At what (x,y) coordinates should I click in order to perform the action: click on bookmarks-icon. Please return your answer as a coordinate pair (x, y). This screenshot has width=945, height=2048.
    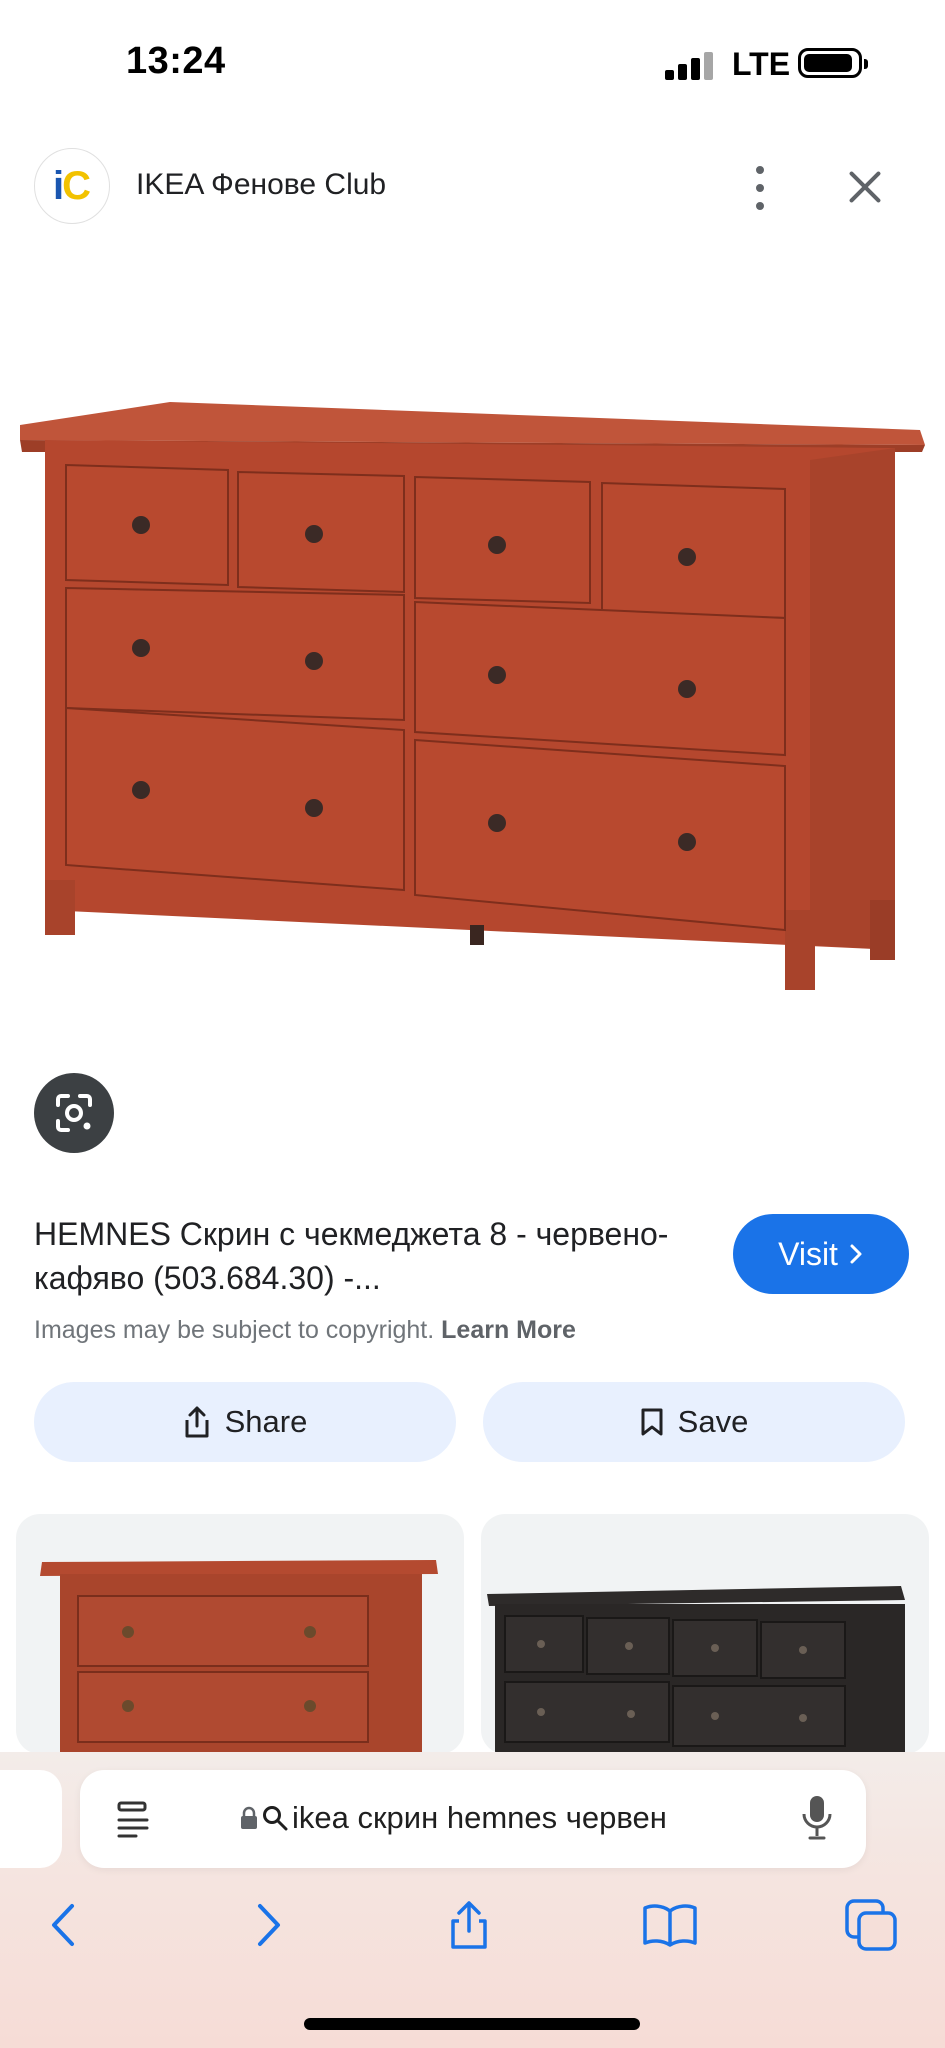
    Looking at the image, I should click on (670, 1925).